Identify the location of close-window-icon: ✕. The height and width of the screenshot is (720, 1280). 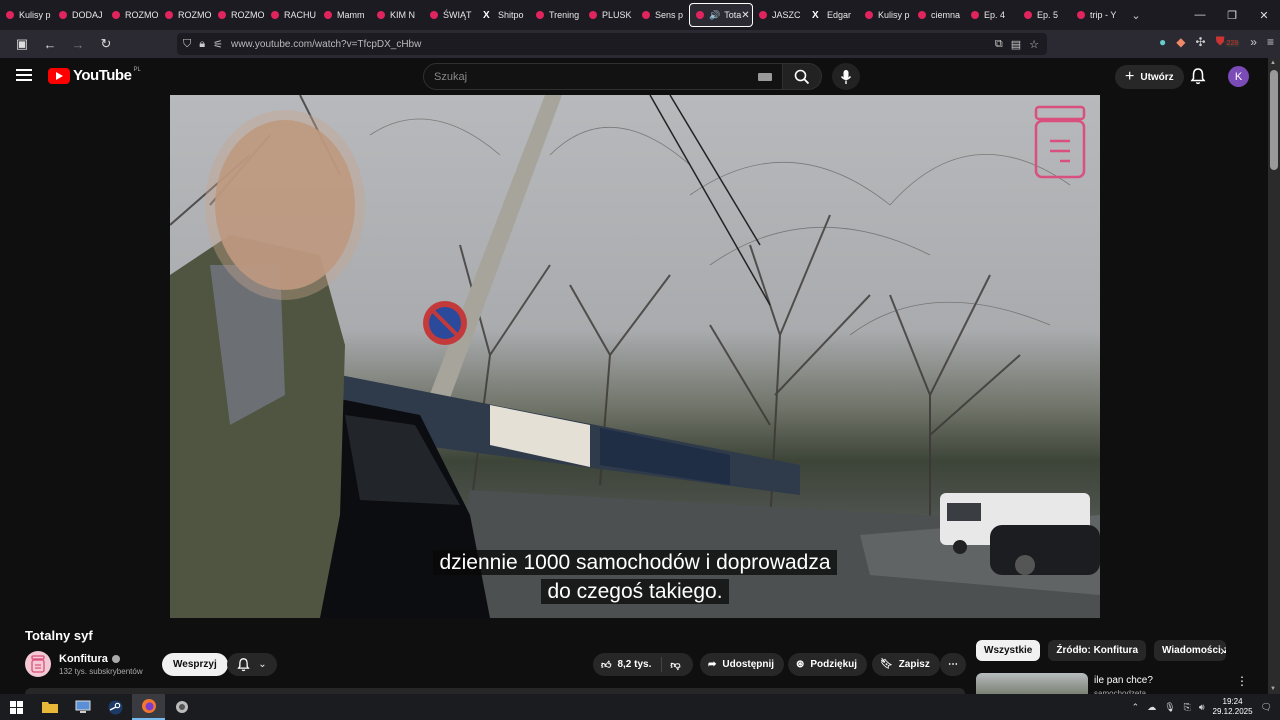
(1264, 15).